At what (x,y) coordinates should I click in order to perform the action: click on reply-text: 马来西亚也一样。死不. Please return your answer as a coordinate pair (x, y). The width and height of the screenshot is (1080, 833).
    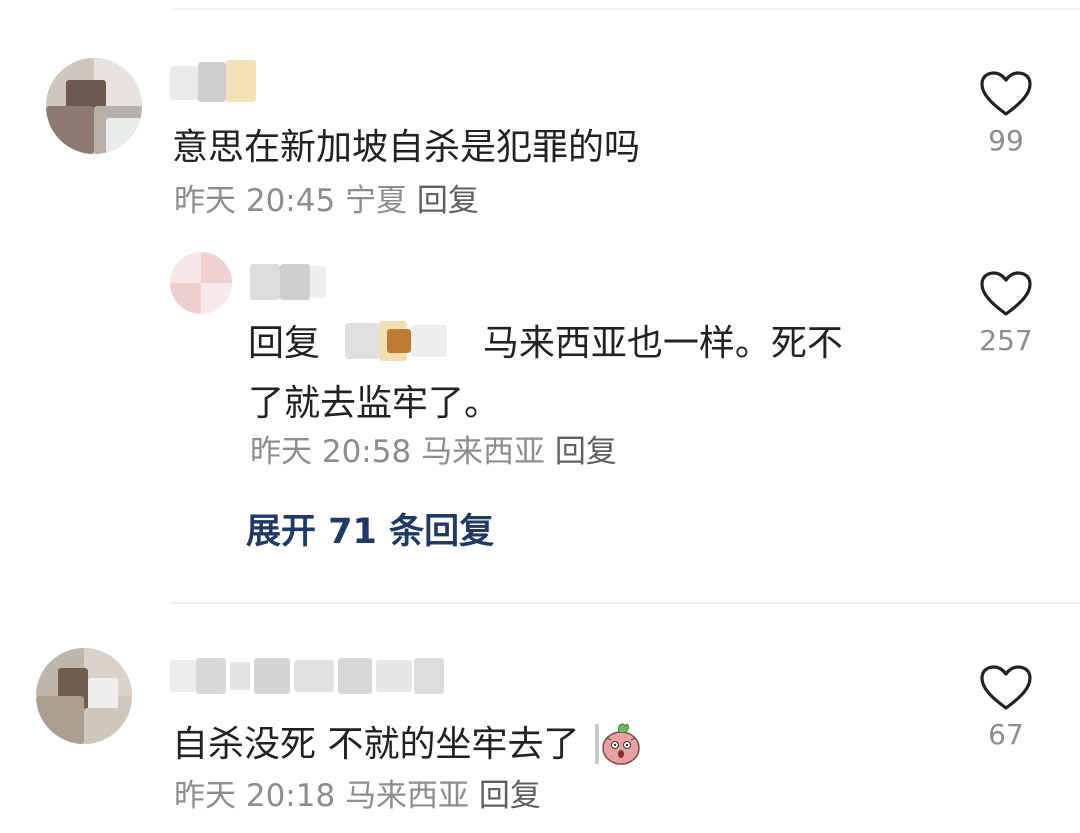
    Looking at the image, I should click on (662, 343).